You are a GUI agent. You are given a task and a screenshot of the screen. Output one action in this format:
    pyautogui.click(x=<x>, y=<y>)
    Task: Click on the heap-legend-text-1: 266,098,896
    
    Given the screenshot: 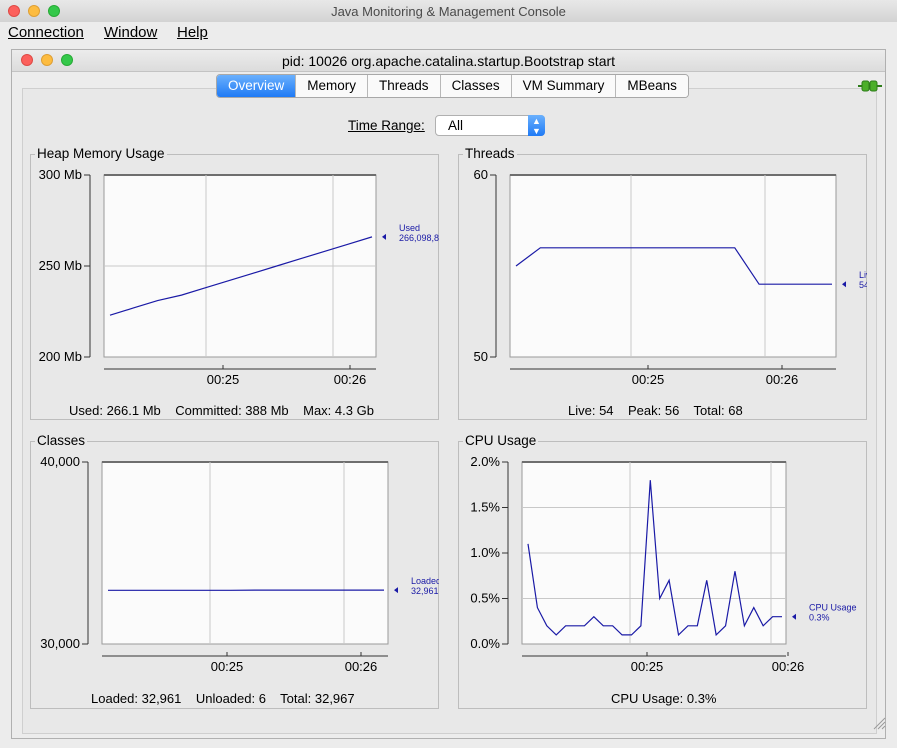 What is the action you would take?
    pyautogui.click(x=419, y=238)
    